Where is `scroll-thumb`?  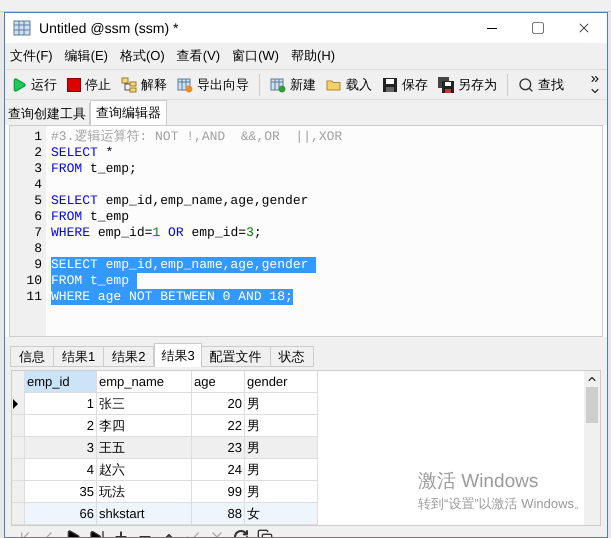 scroll-thumb is located at coordinates (592, 405).